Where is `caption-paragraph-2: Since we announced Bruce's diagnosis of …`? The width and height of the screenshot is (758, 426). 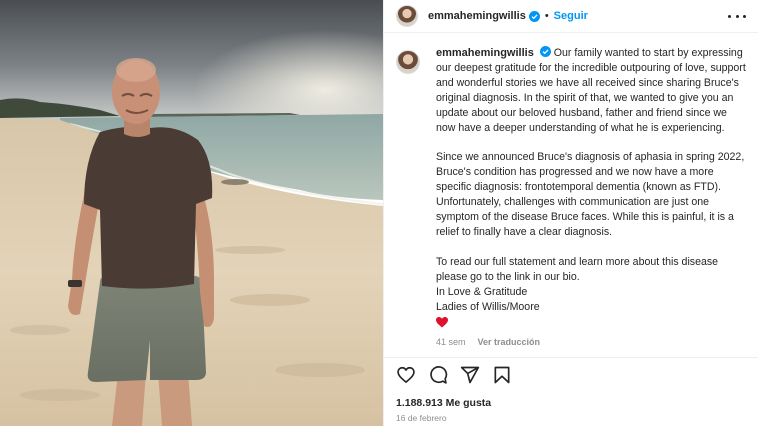 caption-paragraph-2: Since we announced Bruce's diagnosis of … is located at coordinates (590, 194).